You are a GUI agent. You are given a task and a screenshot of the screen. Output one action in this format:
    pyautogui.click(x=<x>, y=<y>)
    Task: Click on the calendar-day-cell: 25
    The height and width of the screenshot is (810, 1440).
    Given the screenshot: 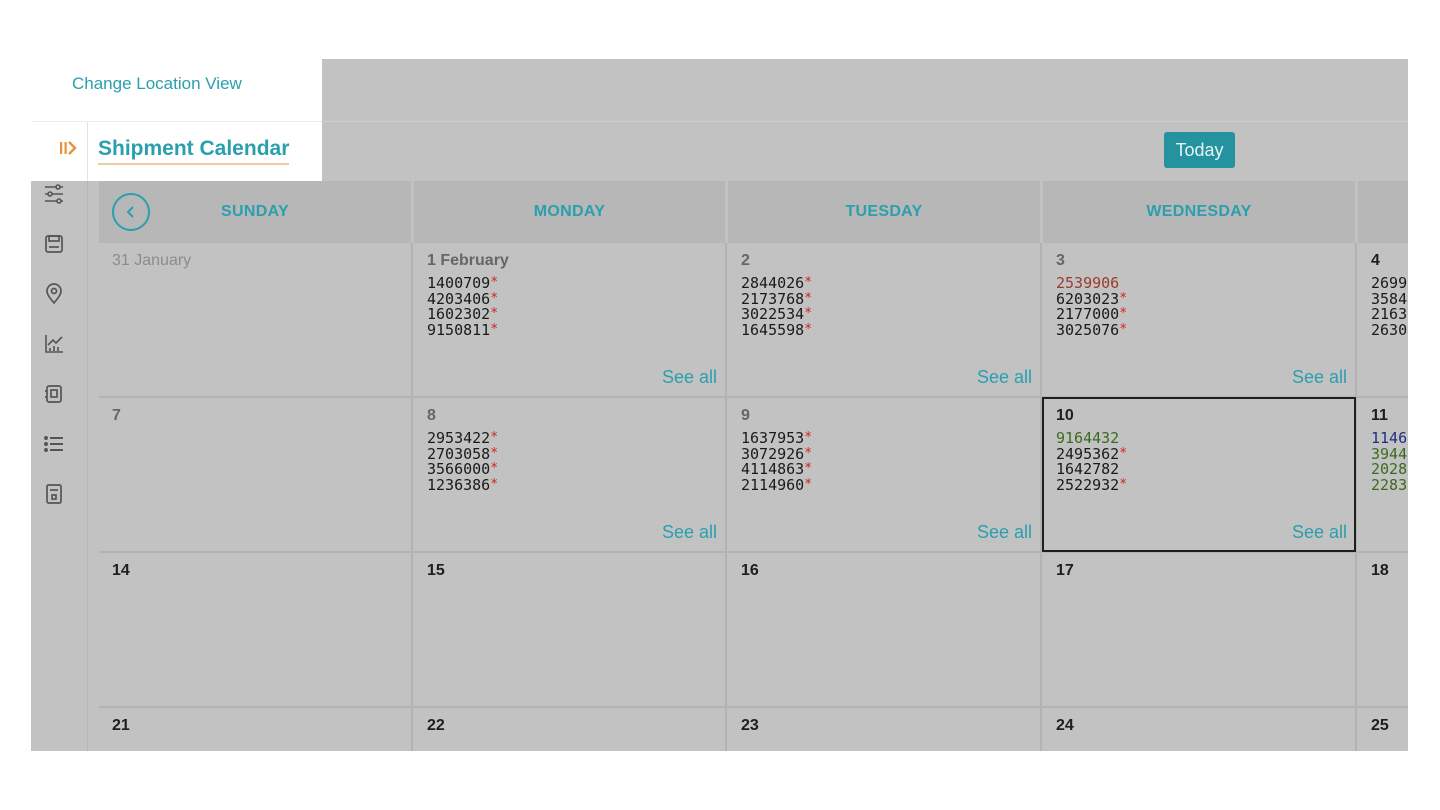 What is the action you would take?
    pyautogui.click(x=1383, y=729)
    